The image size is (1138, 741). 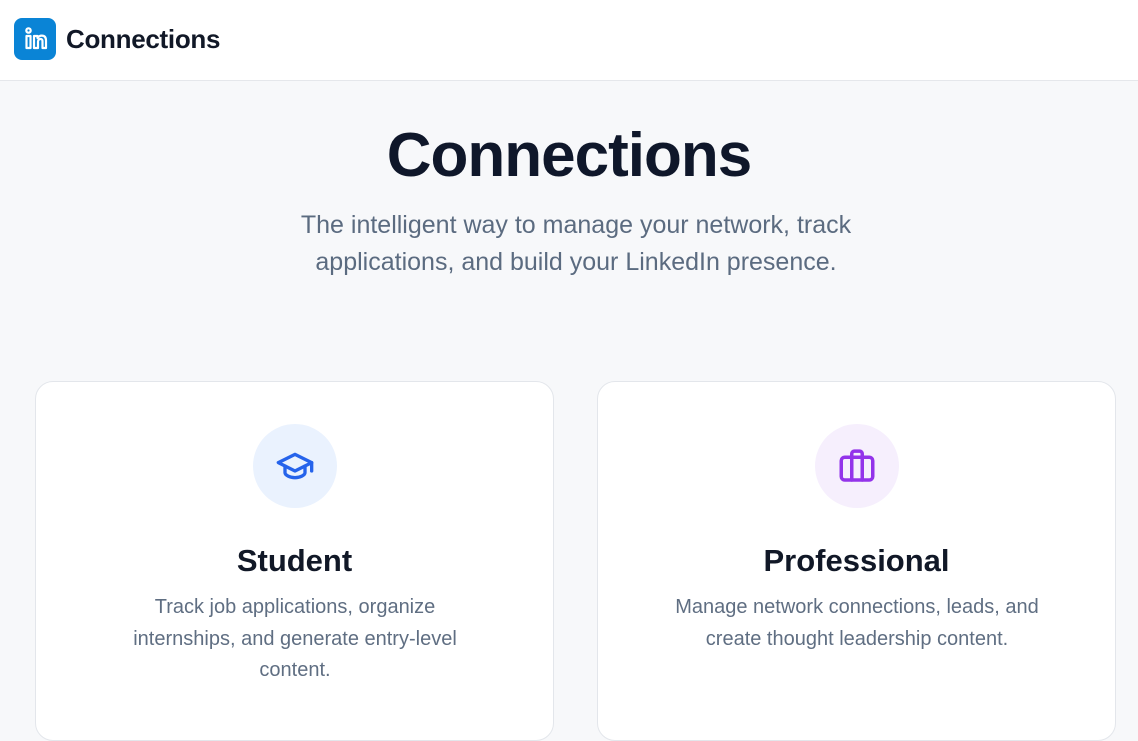 I want to click on page-title: Connections, so click(x=569, y=155).